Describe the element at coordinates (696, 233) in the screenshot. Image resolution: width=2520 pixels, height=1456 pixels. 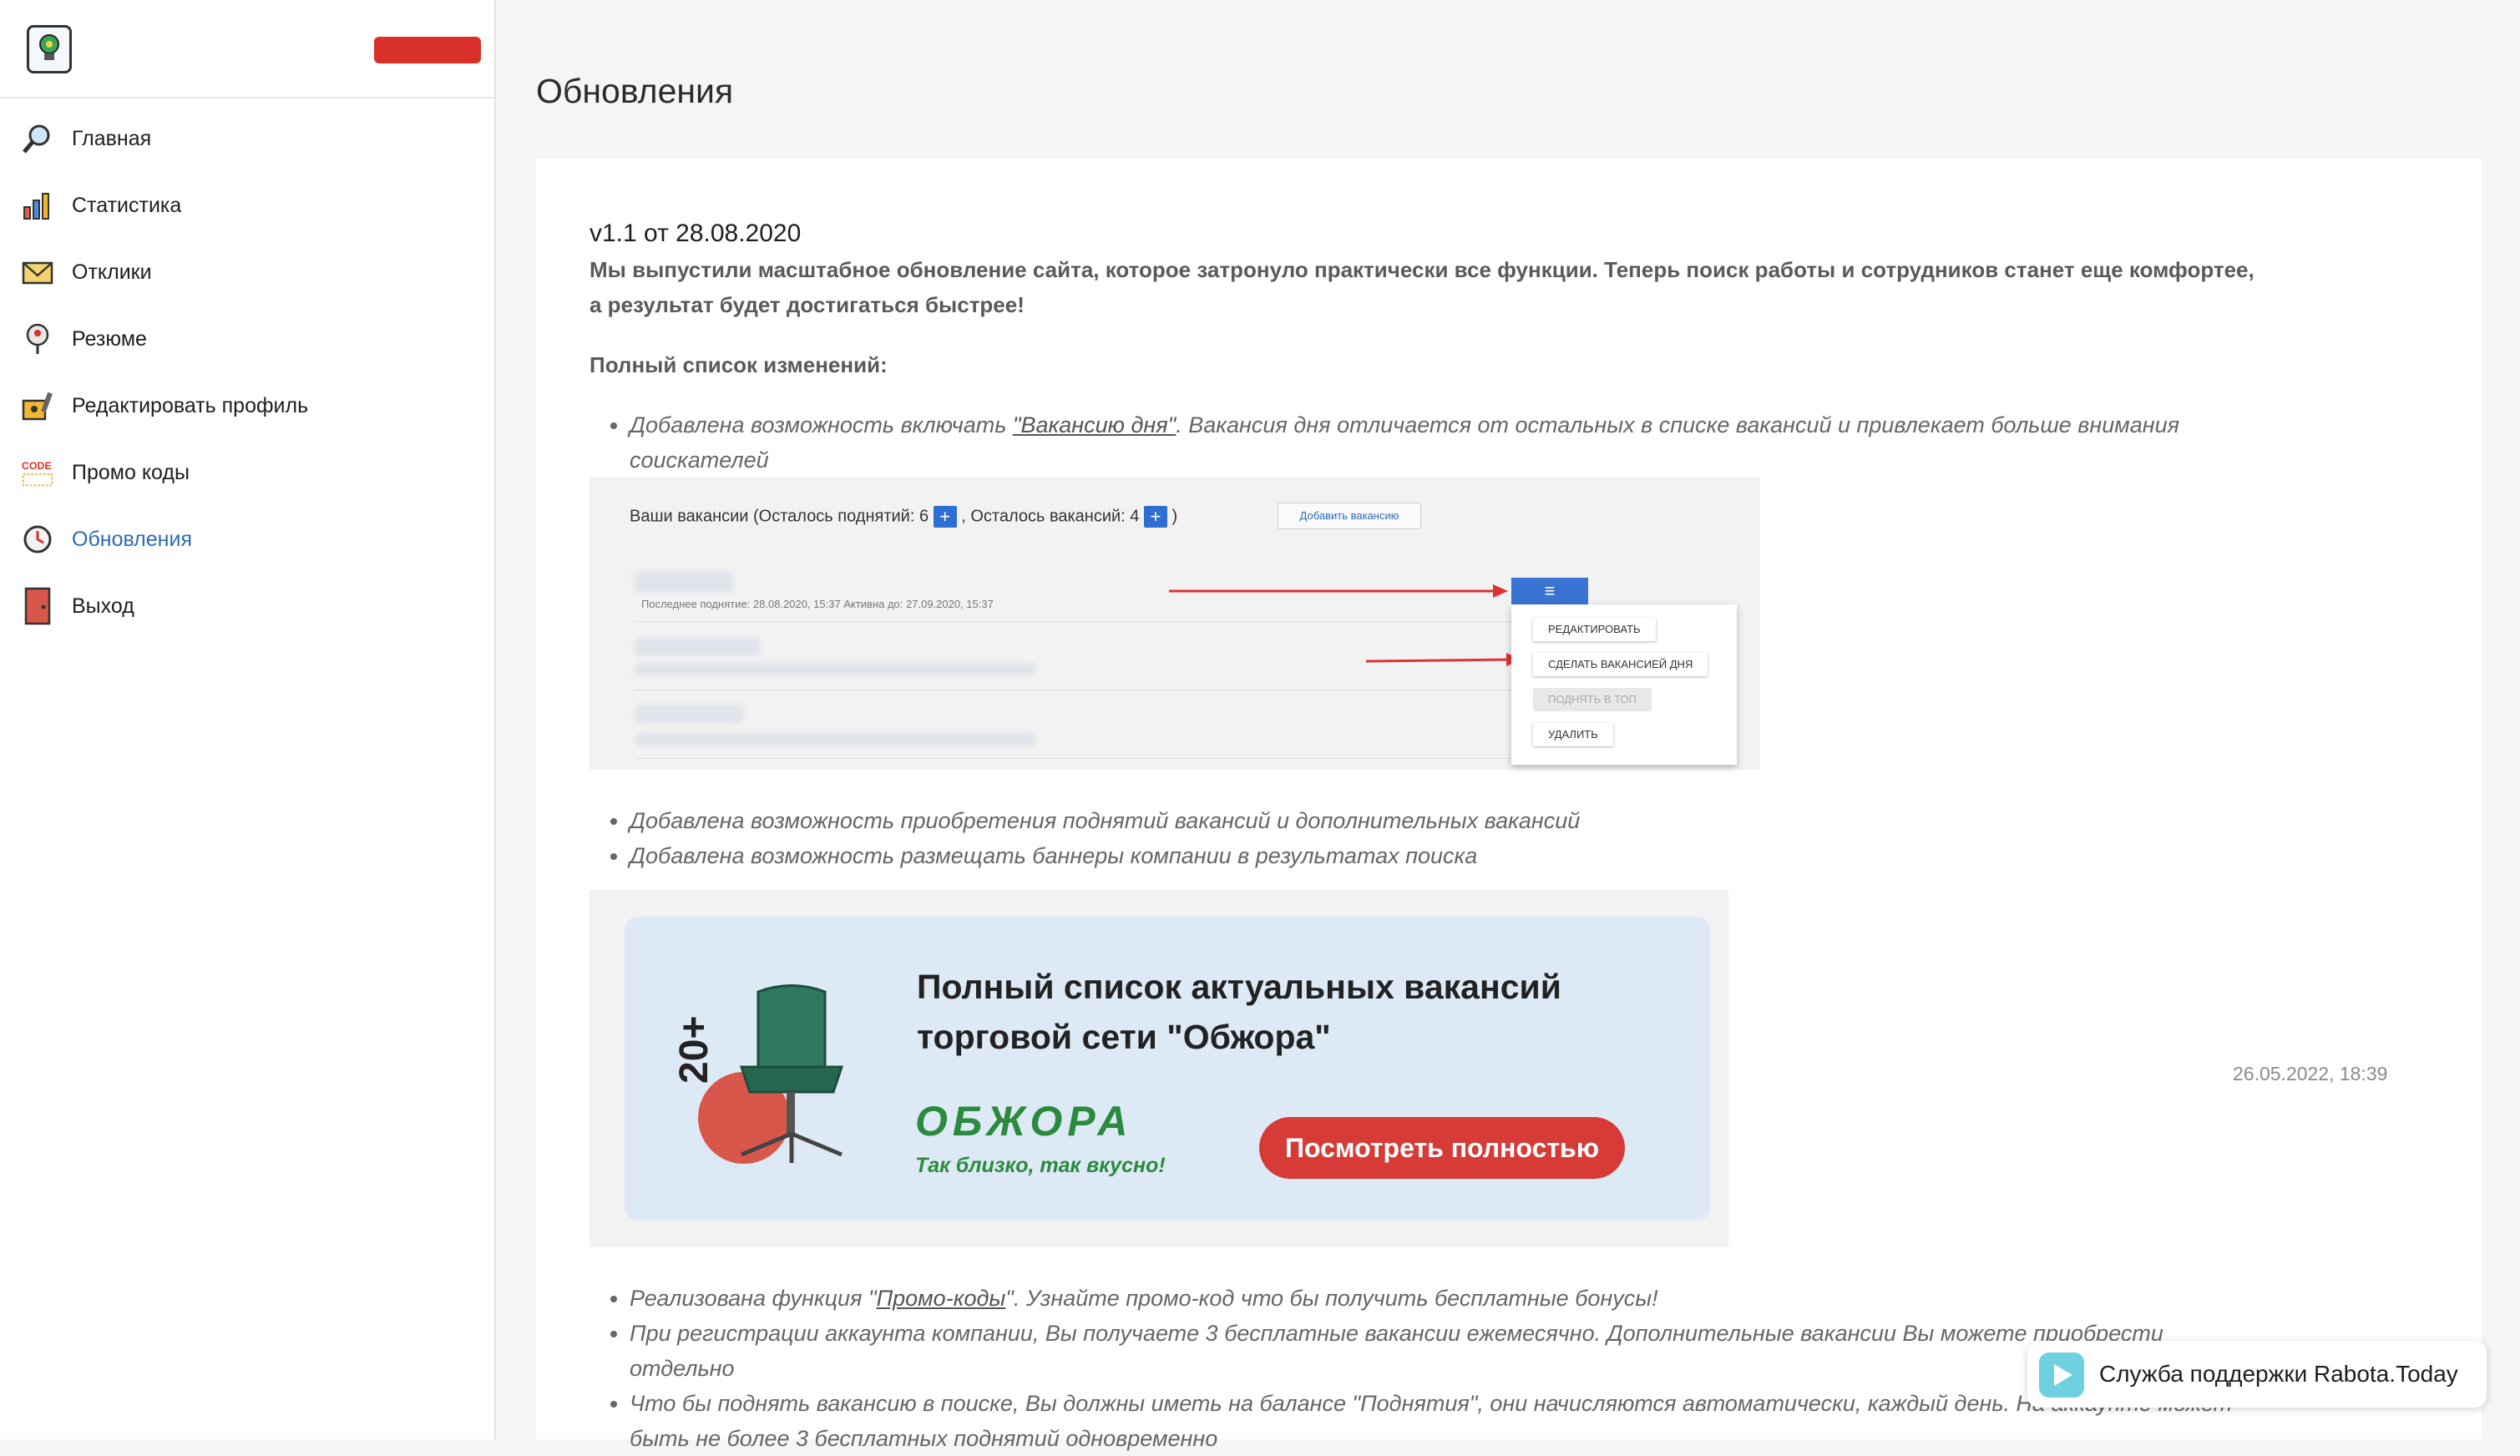
I see `update-version: v1.1 от 28.08.2020` at that location.